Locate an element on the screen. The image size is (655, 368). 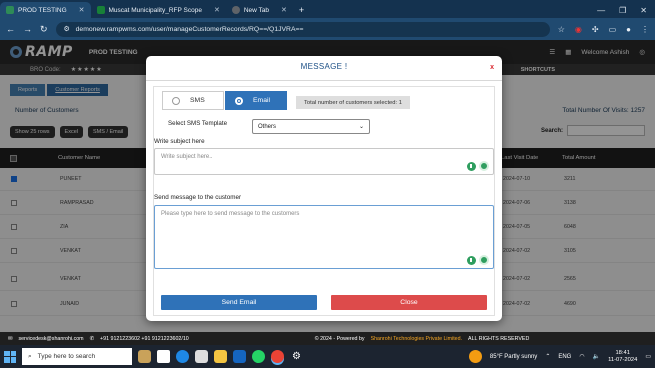
send-email-button: Send Email is located at coordinates (239, 302).